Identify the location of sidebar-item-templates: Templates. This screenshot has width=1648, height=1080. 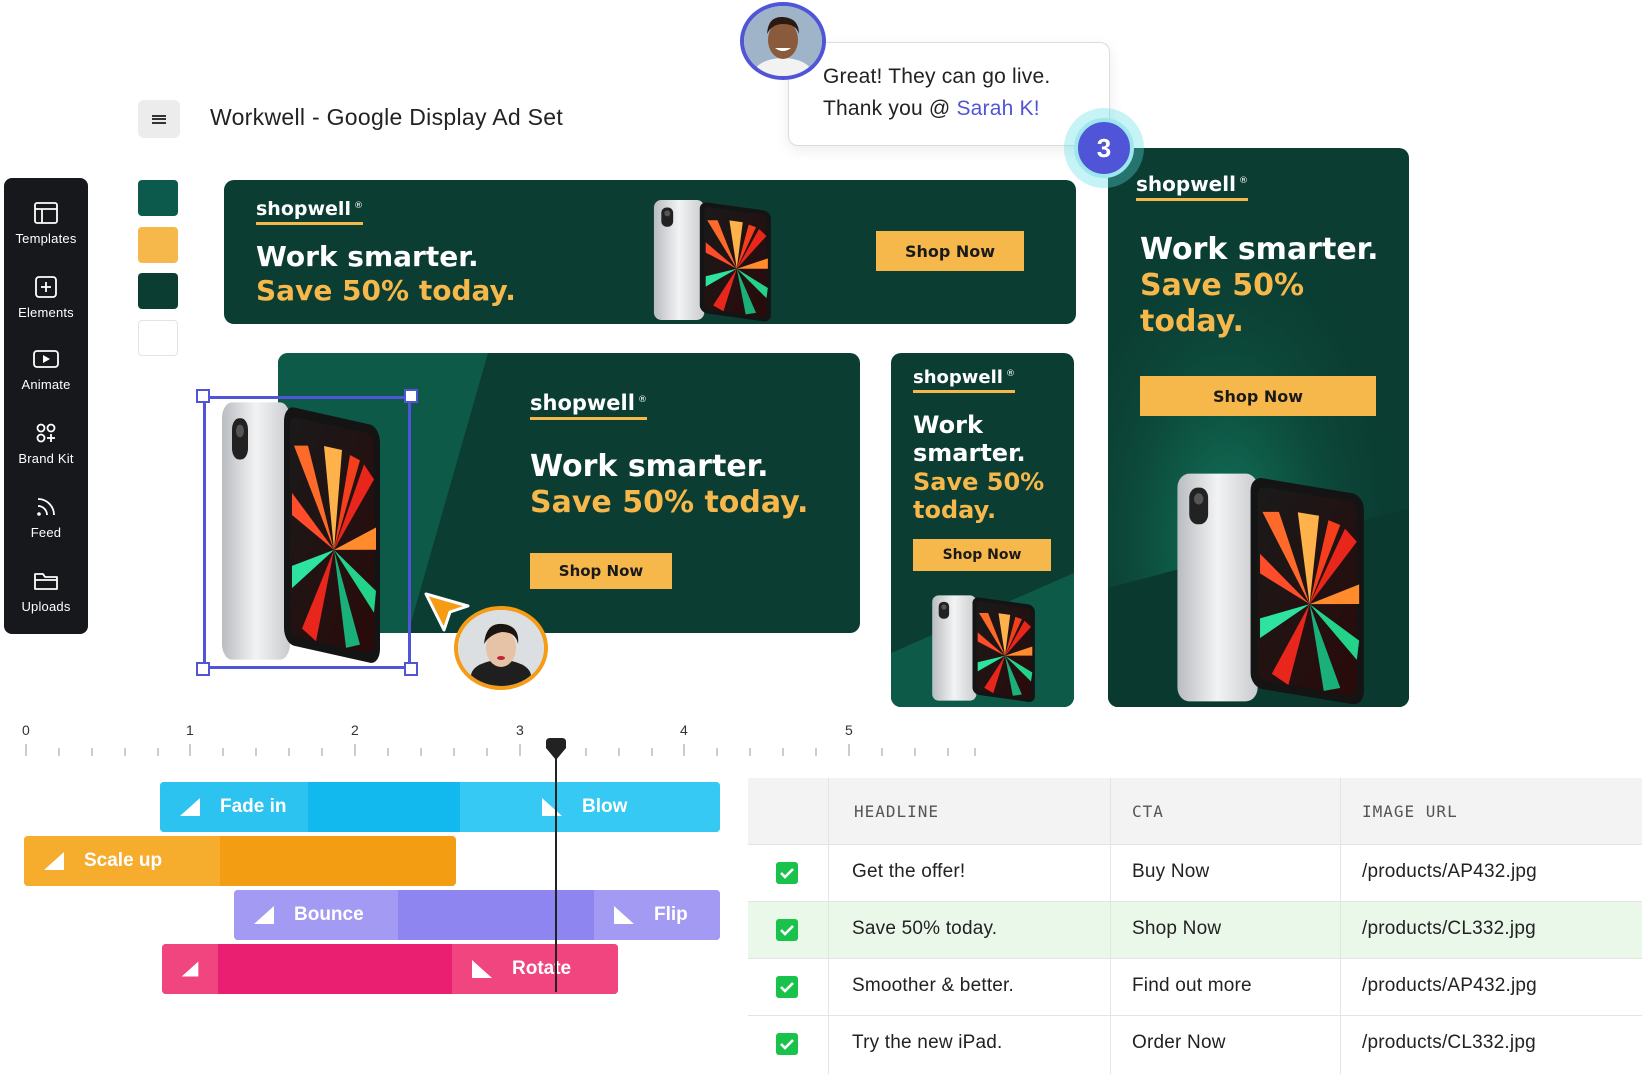
(46, 223).